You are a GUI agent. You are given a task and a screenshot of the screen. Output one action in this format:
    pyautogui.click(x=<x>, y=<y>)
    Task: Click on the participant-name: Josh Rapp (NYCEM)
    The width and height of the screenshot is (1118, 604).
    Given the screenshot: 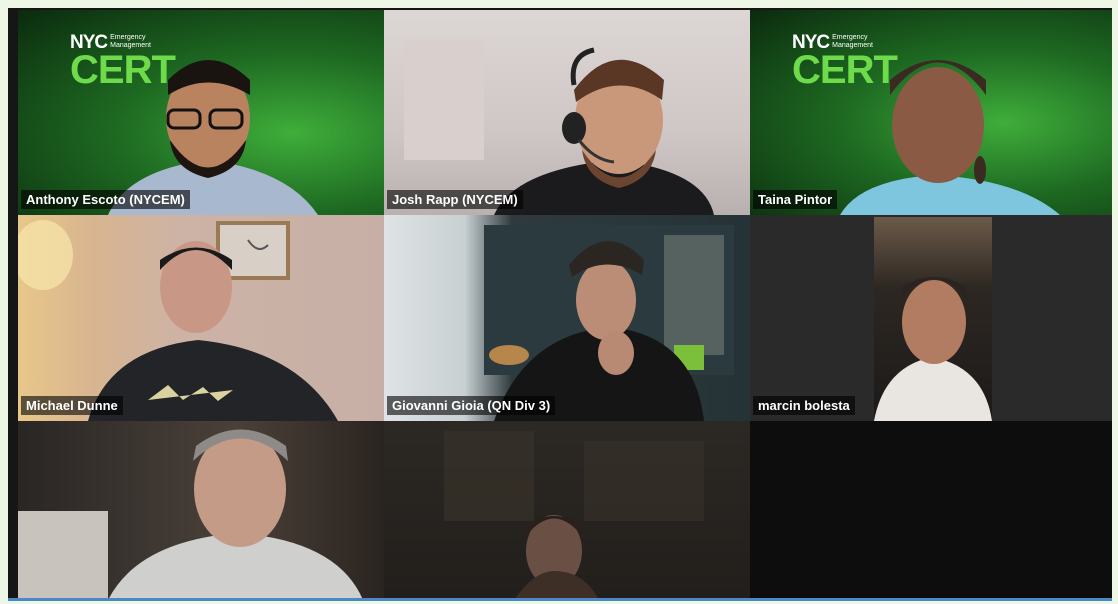 What is the action you would take?
    pyautogui.click(x=455, y=199)
    